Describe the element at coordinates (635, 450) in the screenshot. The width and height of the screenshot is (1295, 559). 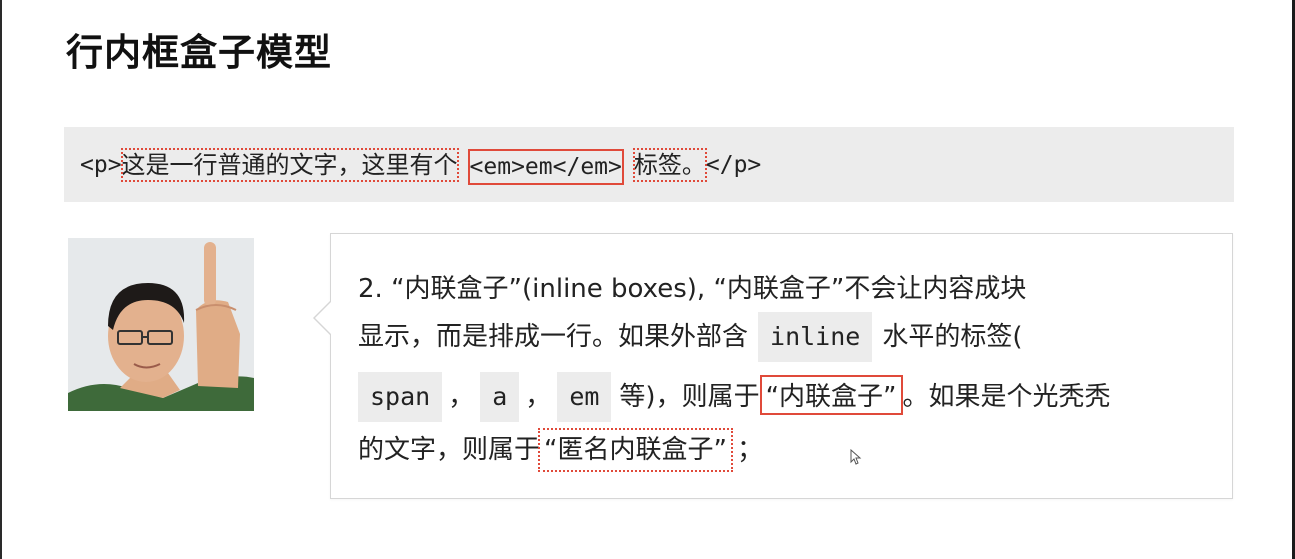
I see `anonymous-inline-box-highlight: “匿名内联盒子”` at that location.